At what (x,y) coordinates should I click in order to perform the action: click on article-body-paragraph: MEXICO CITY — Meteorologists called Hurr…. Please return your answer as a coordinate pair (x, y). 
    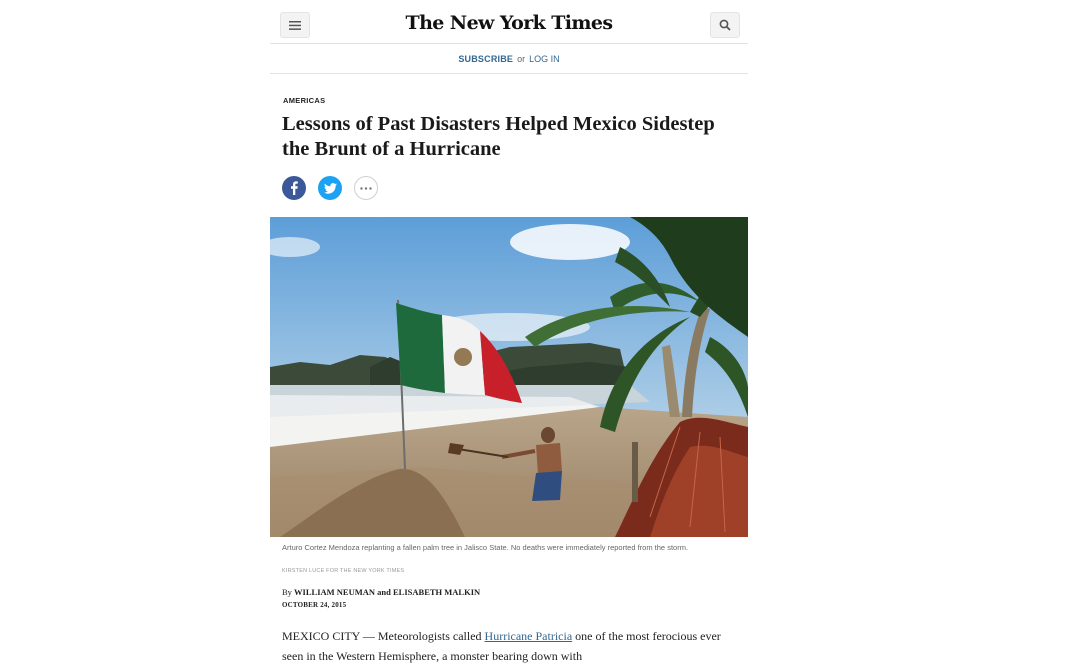
    Looking at the image, I should click on (512, 646).